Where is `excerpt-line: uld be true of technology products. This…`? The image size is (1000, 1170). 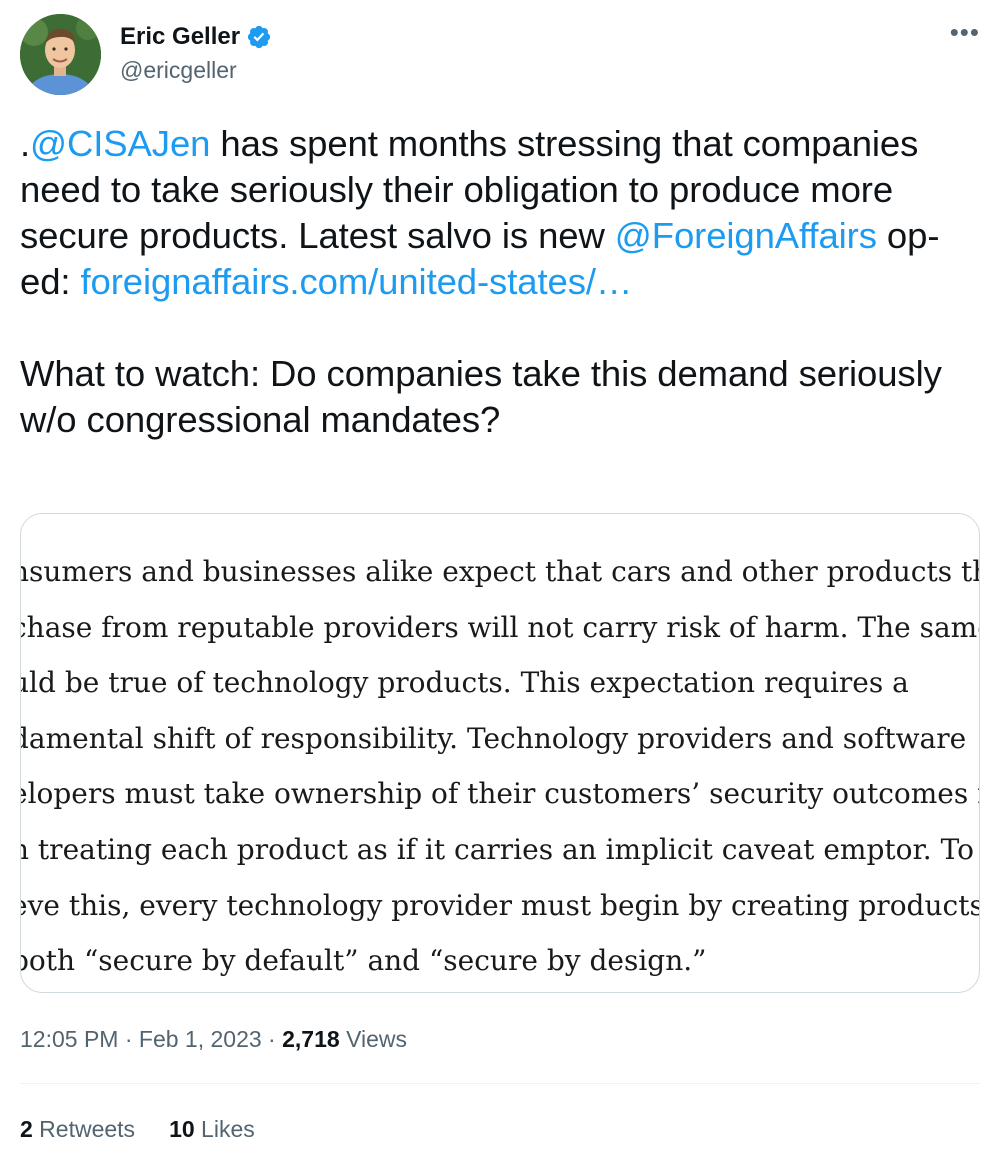 excerpt-line: uld be true of technology products. This… is located at coordinates (464, 683).